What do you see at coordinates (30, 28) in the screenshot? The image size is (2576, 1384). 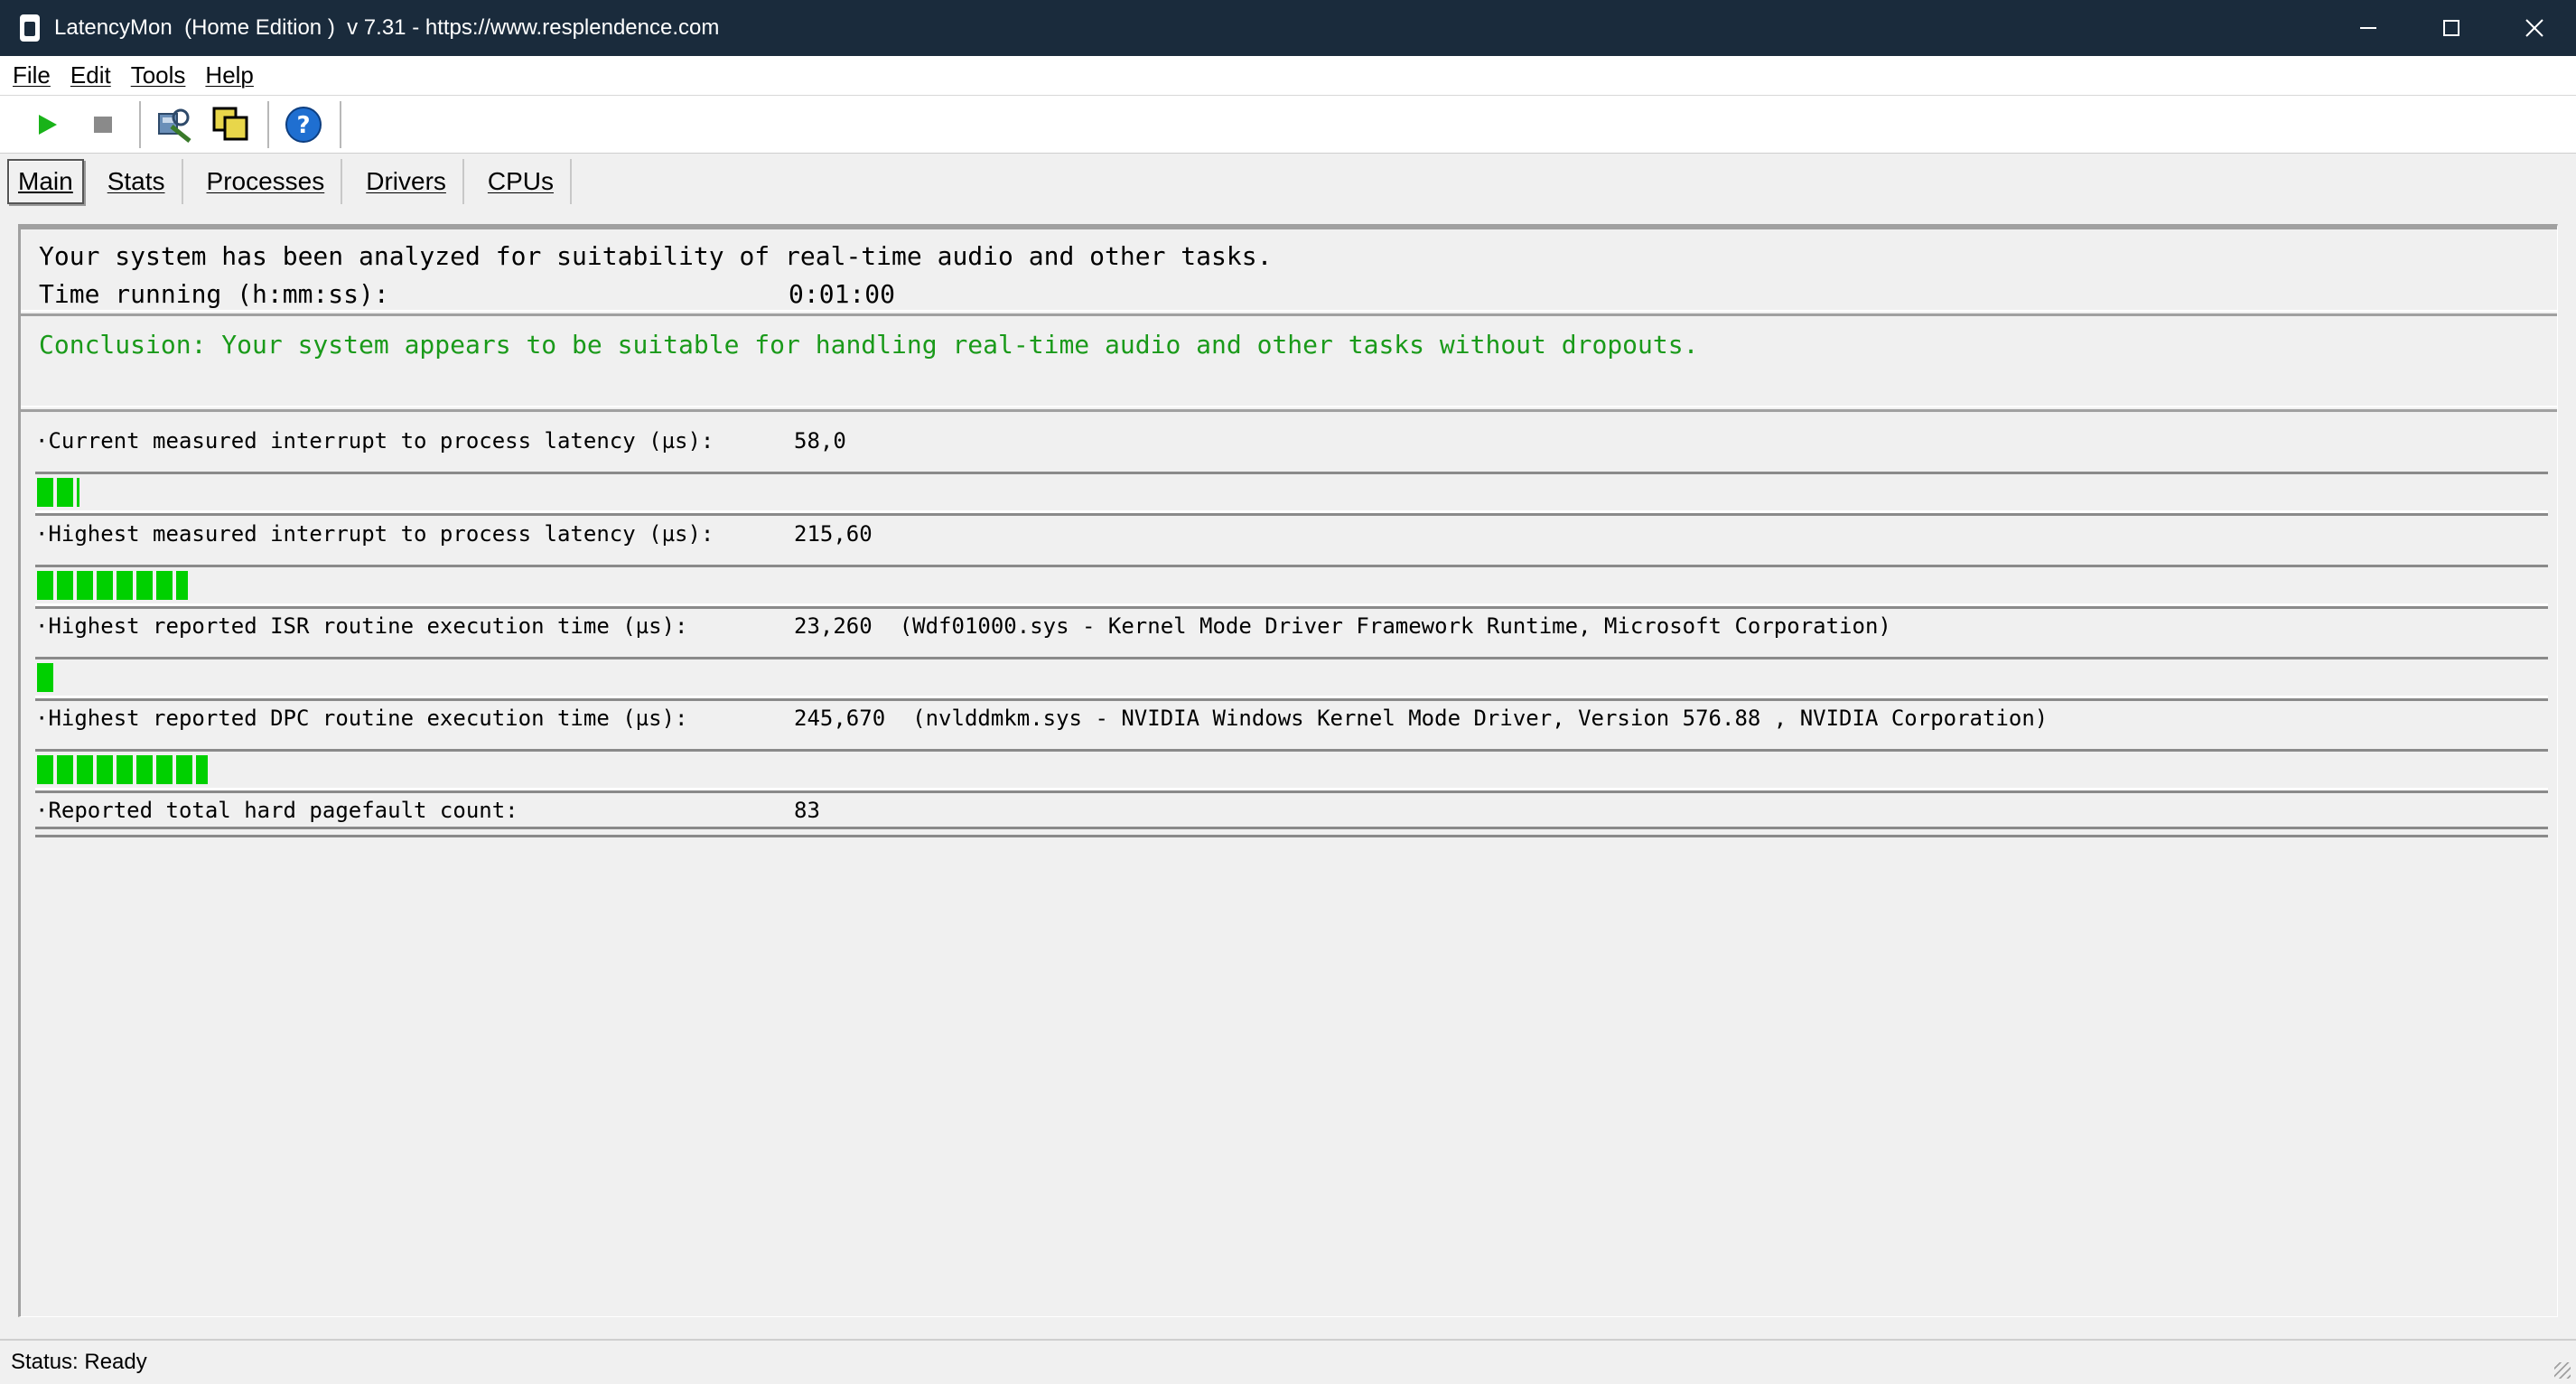 I see `app-icon` at bounding box center [30, 28].